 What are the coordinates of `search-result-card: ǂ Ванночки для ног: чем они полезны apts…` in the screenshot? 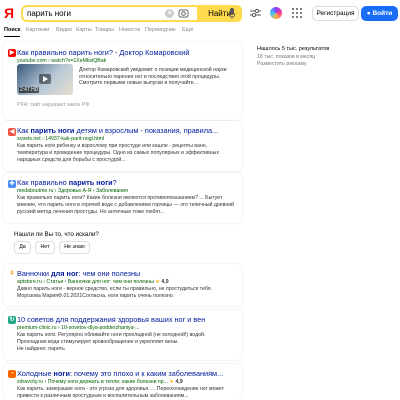 It's located at (122, 285).